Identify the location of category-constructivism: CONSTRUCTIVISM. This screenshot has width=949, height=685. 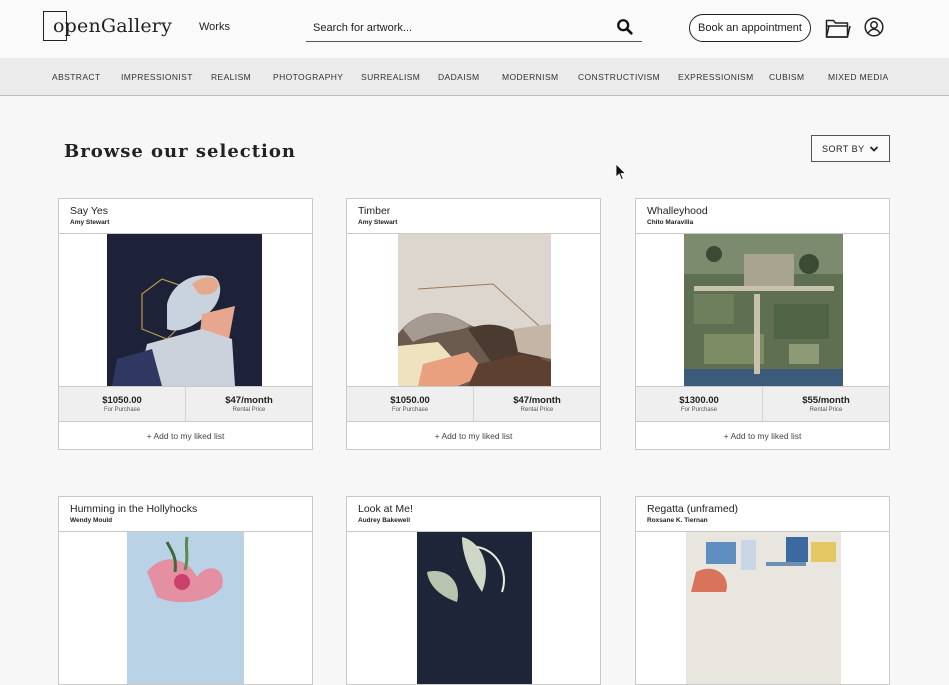
(619, 77).